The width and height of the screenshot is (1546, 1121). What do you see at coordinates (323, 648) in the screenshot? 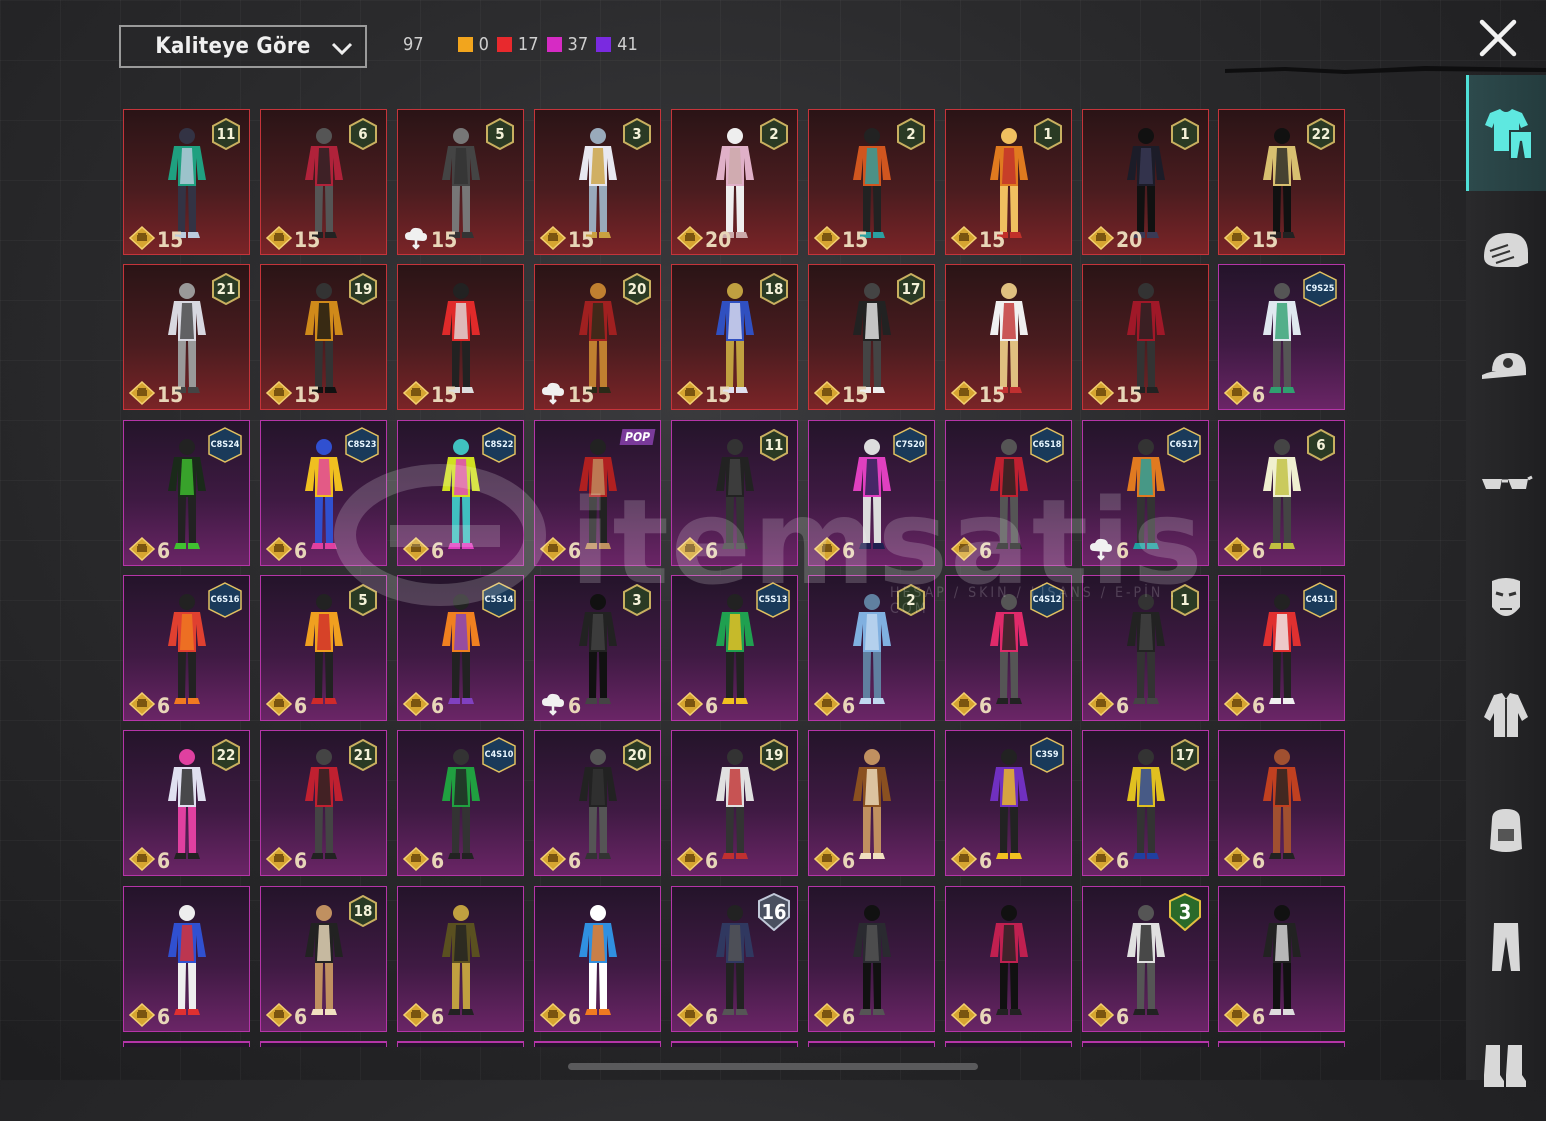
I see `outfit-card: 56` at bounding box center [323, 648].